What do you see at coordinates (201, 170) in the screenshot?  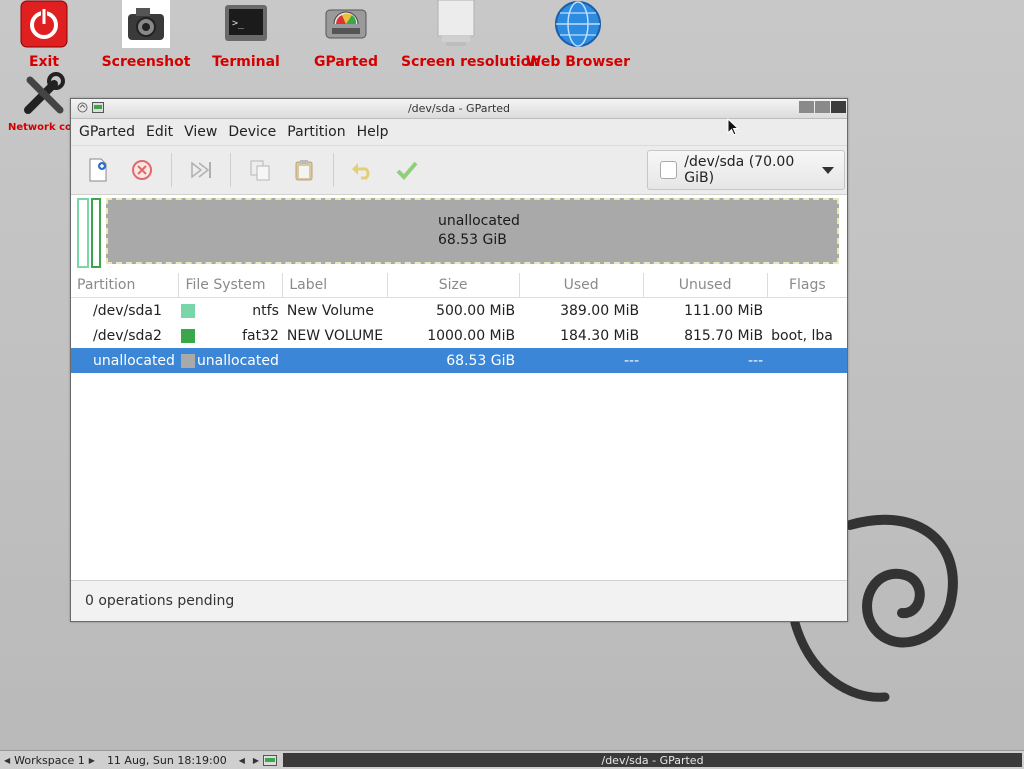 I see `resize-move-button` at bounding box center [201, 170].